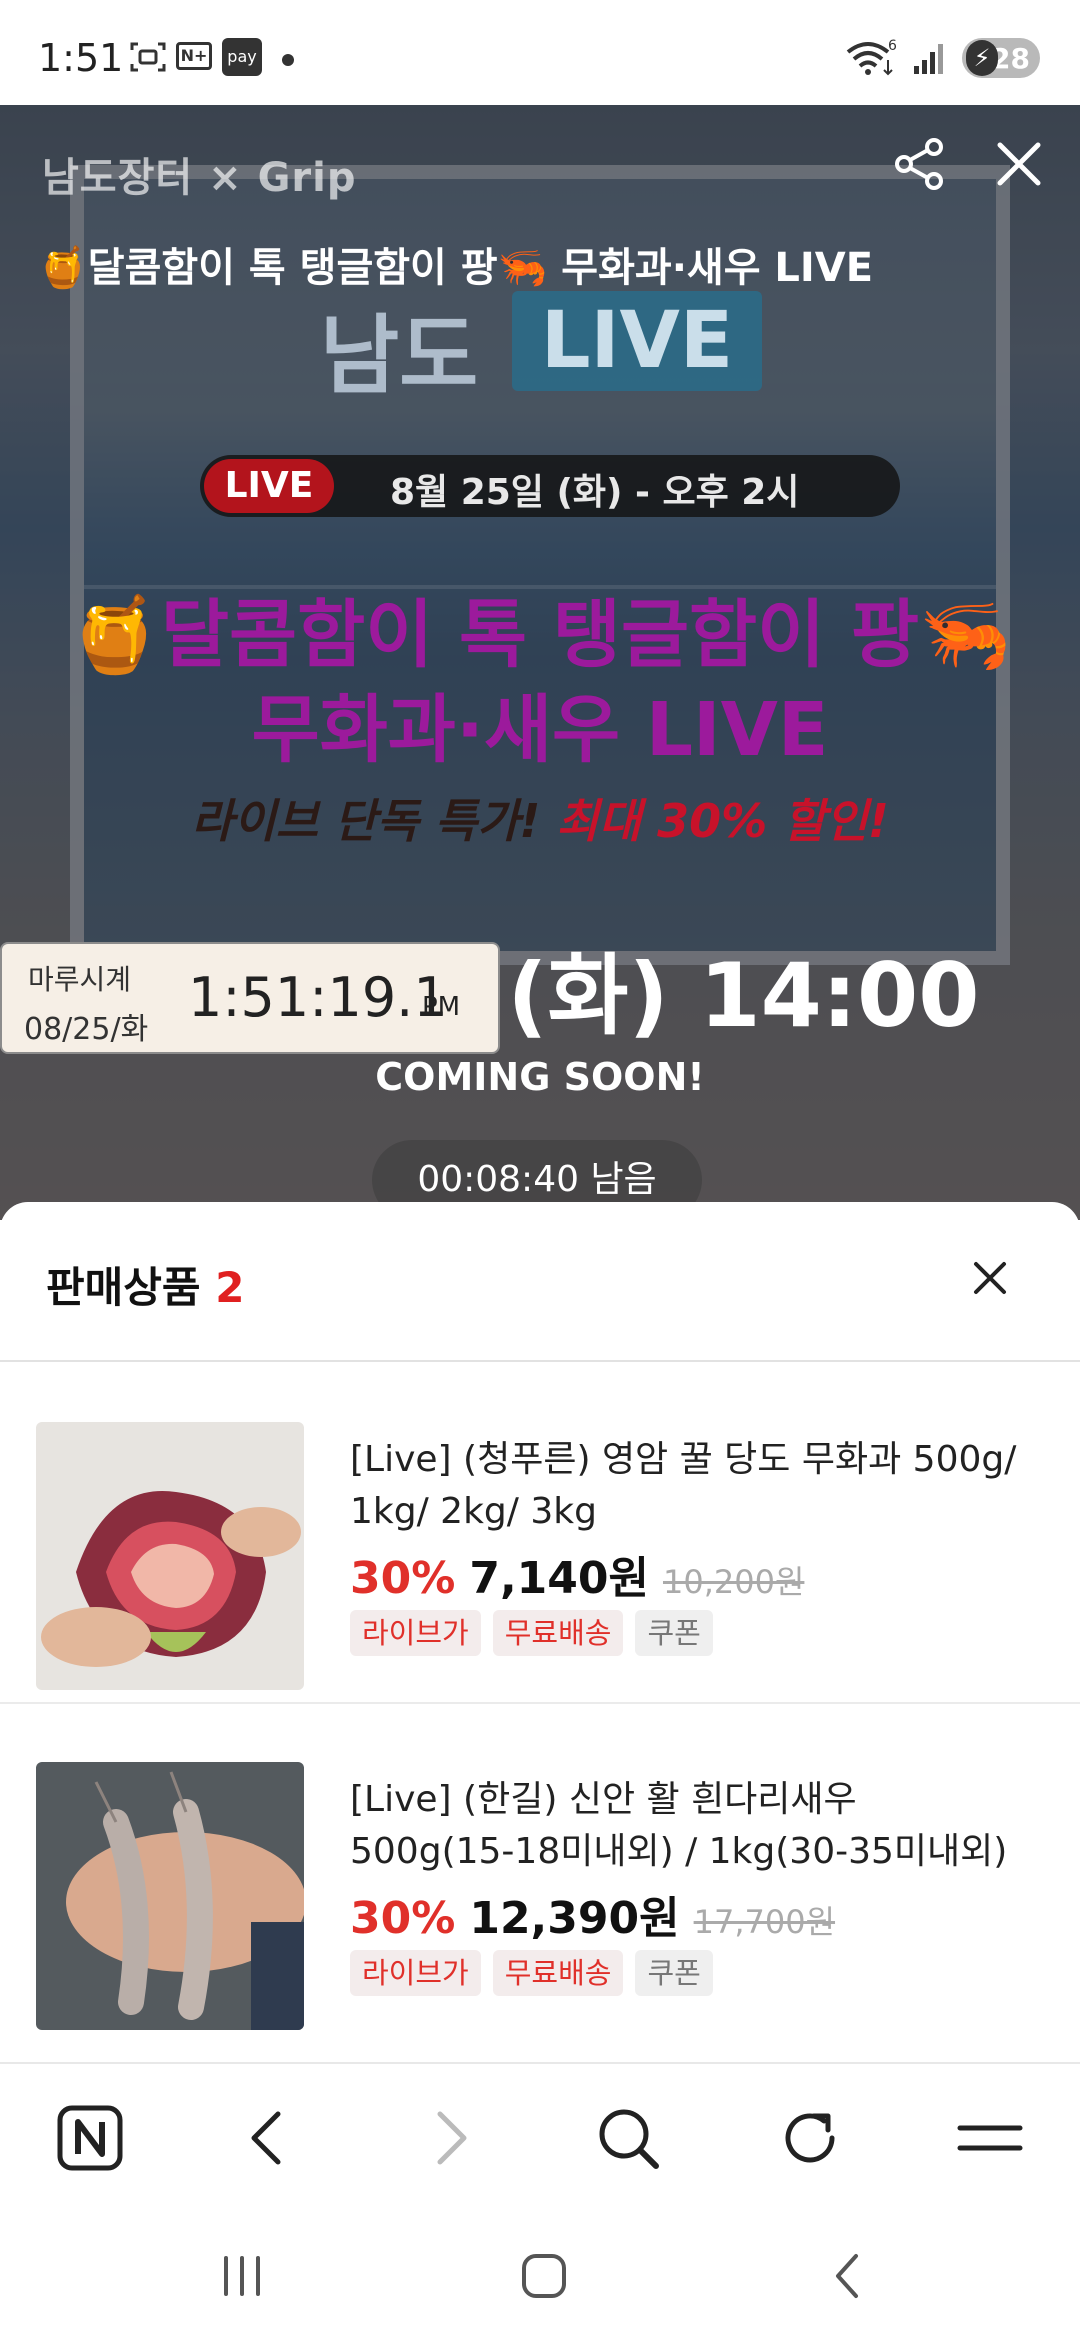 This screenshot has width=1080, height=2340. I want to click on wifi-icon: 6, so click(871, 57).